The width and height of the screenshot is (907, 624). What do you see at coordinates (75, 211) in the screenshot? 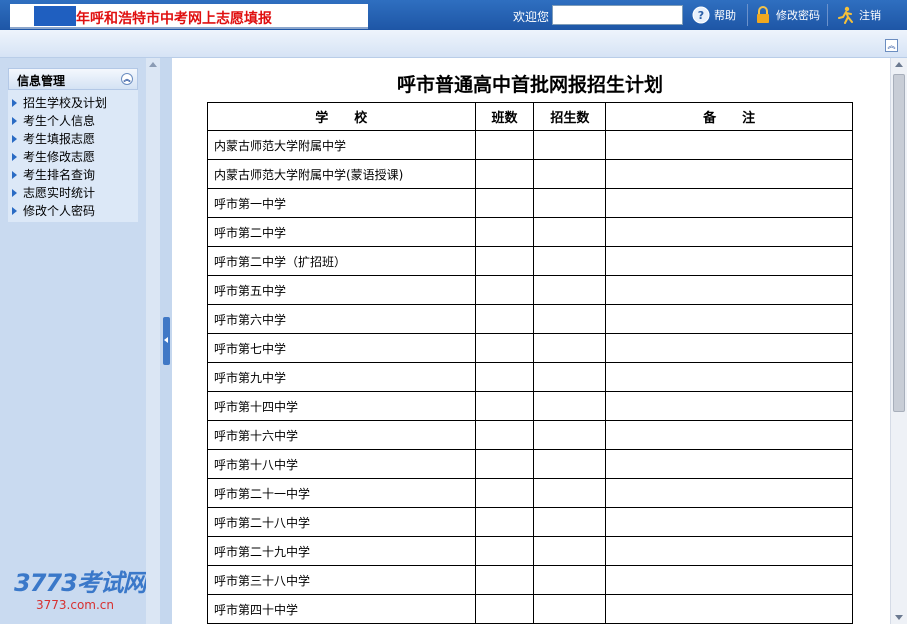
I see `sidebar-item-change-password: 修改个人密码` at bounding box center [75, 211].